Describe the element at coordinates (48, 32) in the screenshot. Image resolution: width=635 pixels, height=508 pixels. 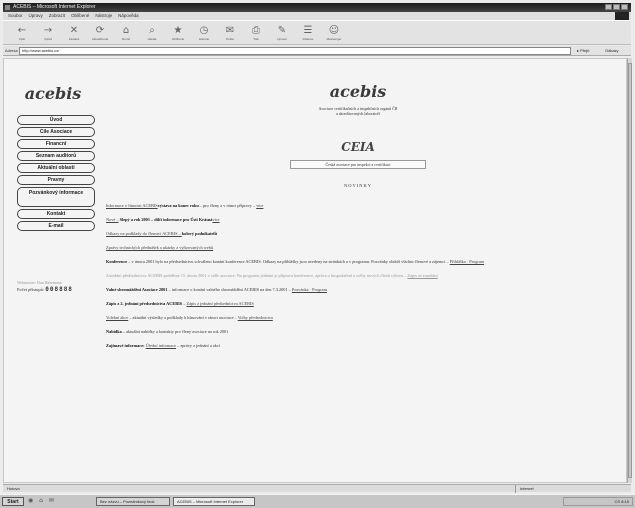
I see `toolbar-button-1: → Vpřed` at that location.